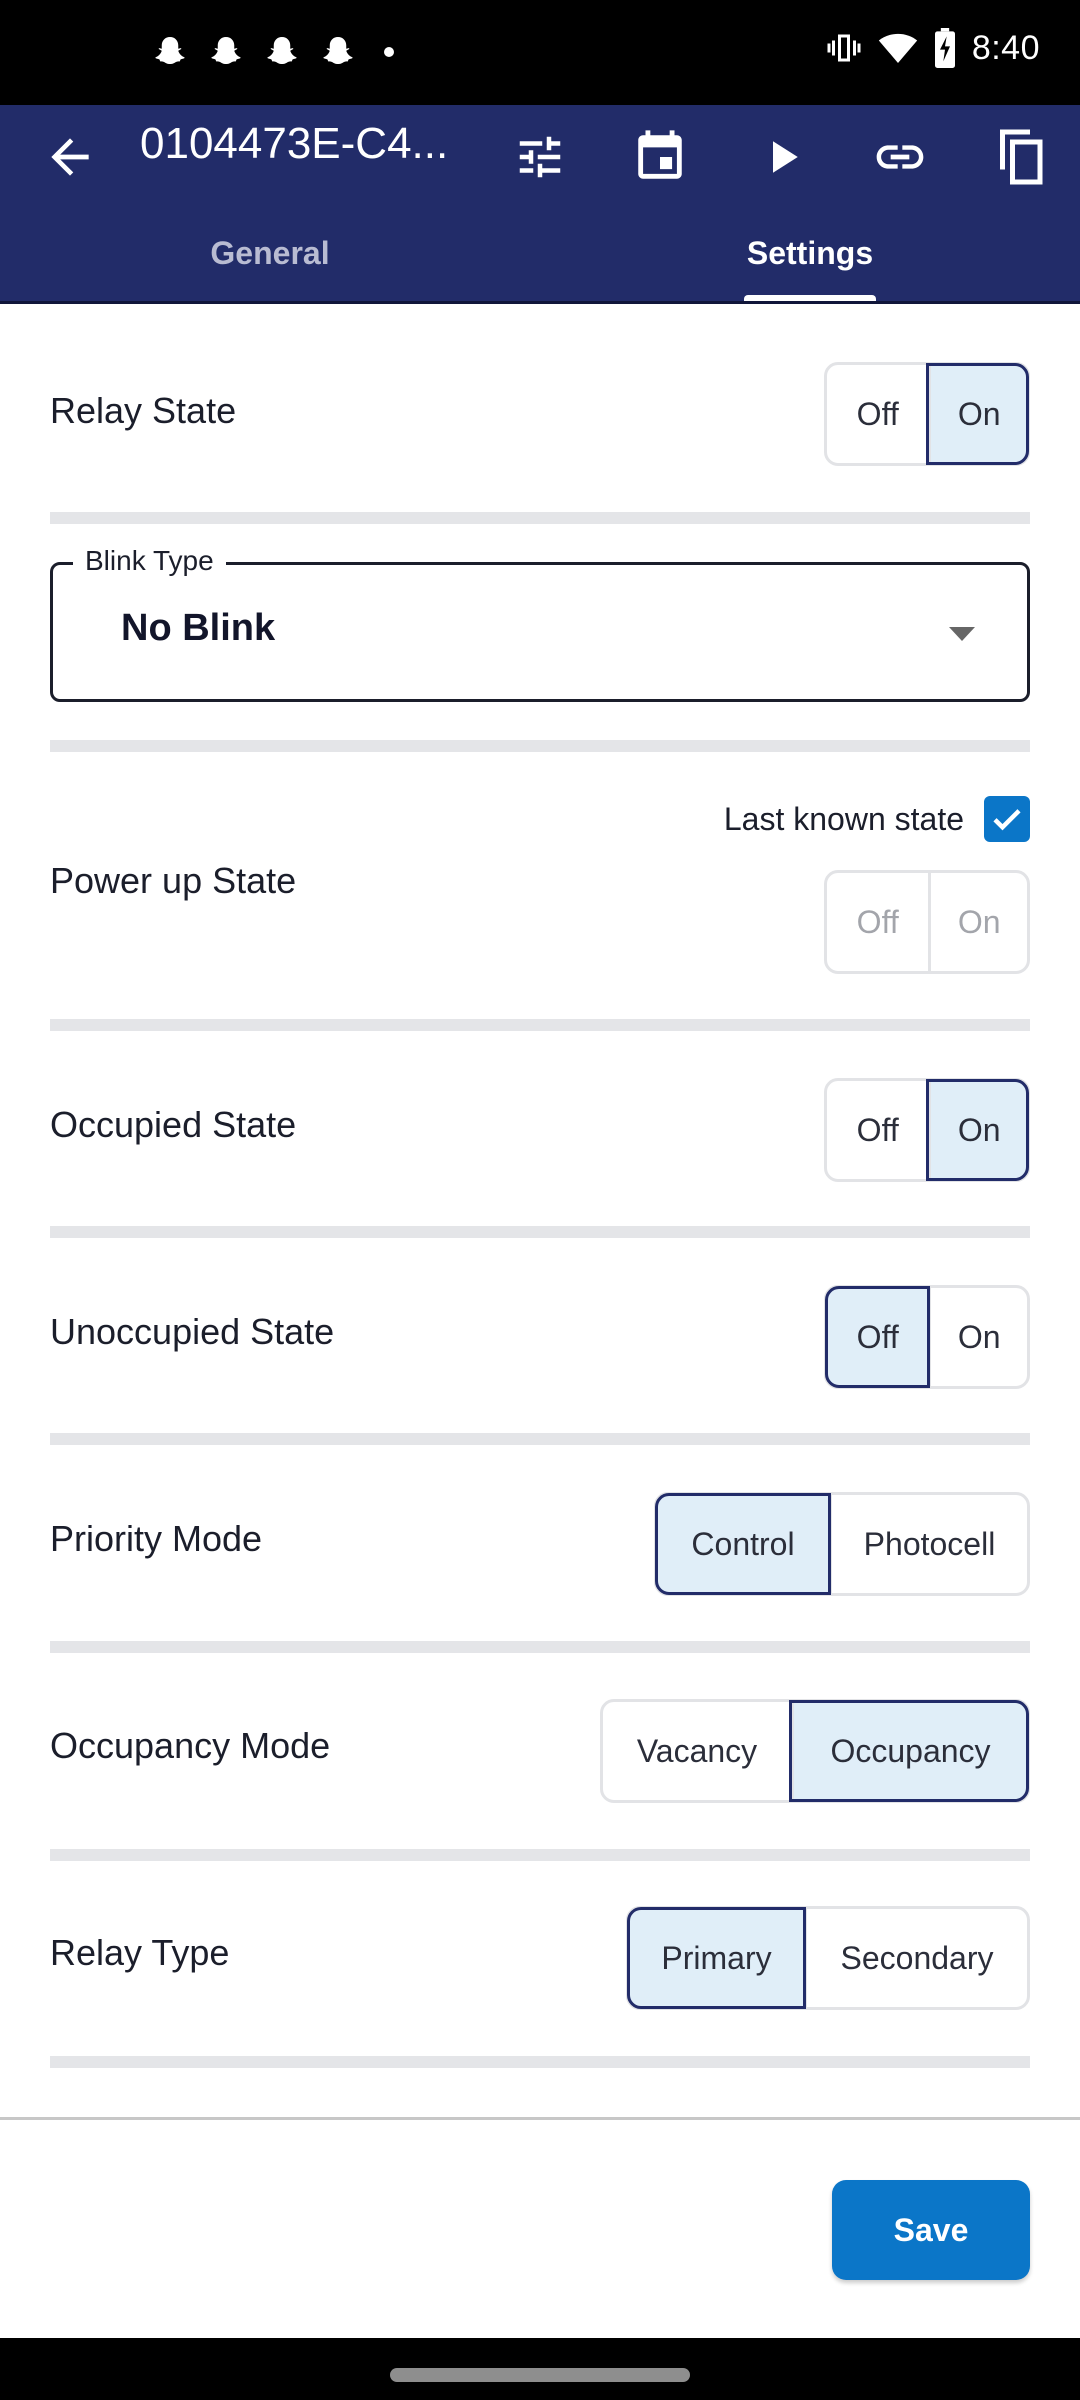  Describe the element at coordinates (143, 410) in the screenshot. I see `relay-state-label: Relay State` at that location.